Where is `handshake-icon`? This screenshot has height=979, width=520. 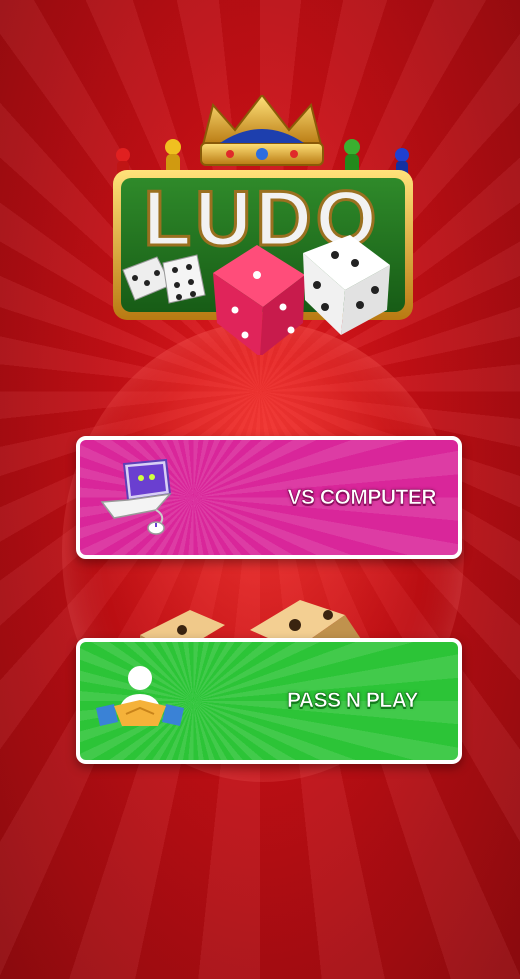
handshake-icon is located at coordinates (140, 696).